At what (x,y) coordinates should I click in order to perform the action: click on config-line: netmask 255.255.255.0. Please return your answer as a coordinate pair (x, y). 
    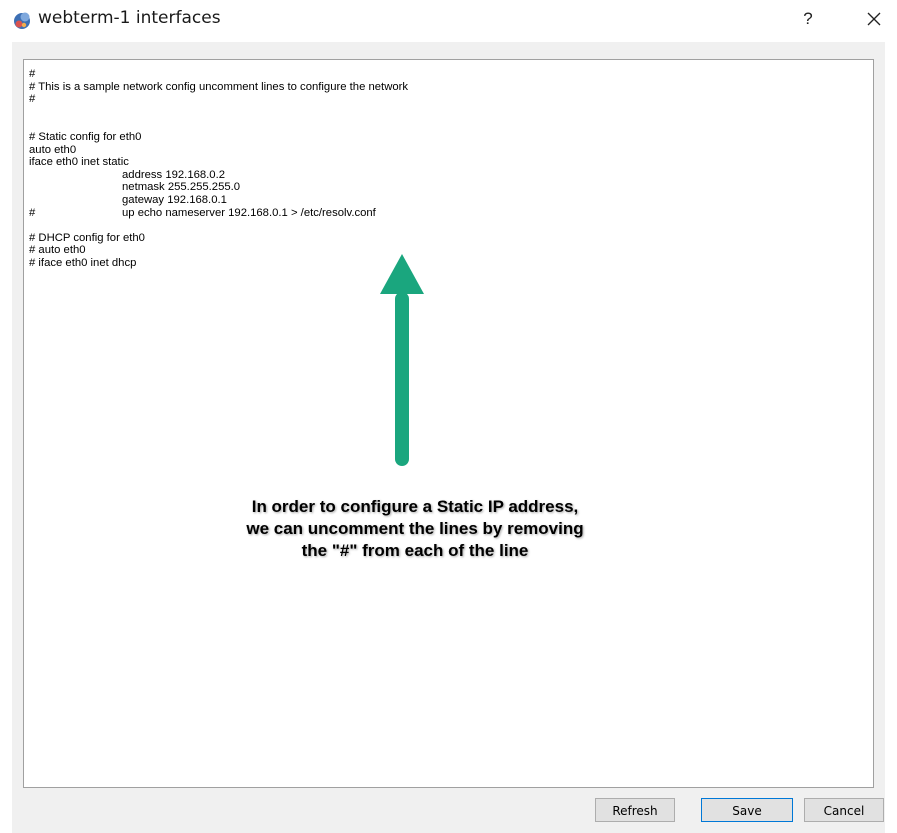
    Looking at the image, I should click on (218, 187).